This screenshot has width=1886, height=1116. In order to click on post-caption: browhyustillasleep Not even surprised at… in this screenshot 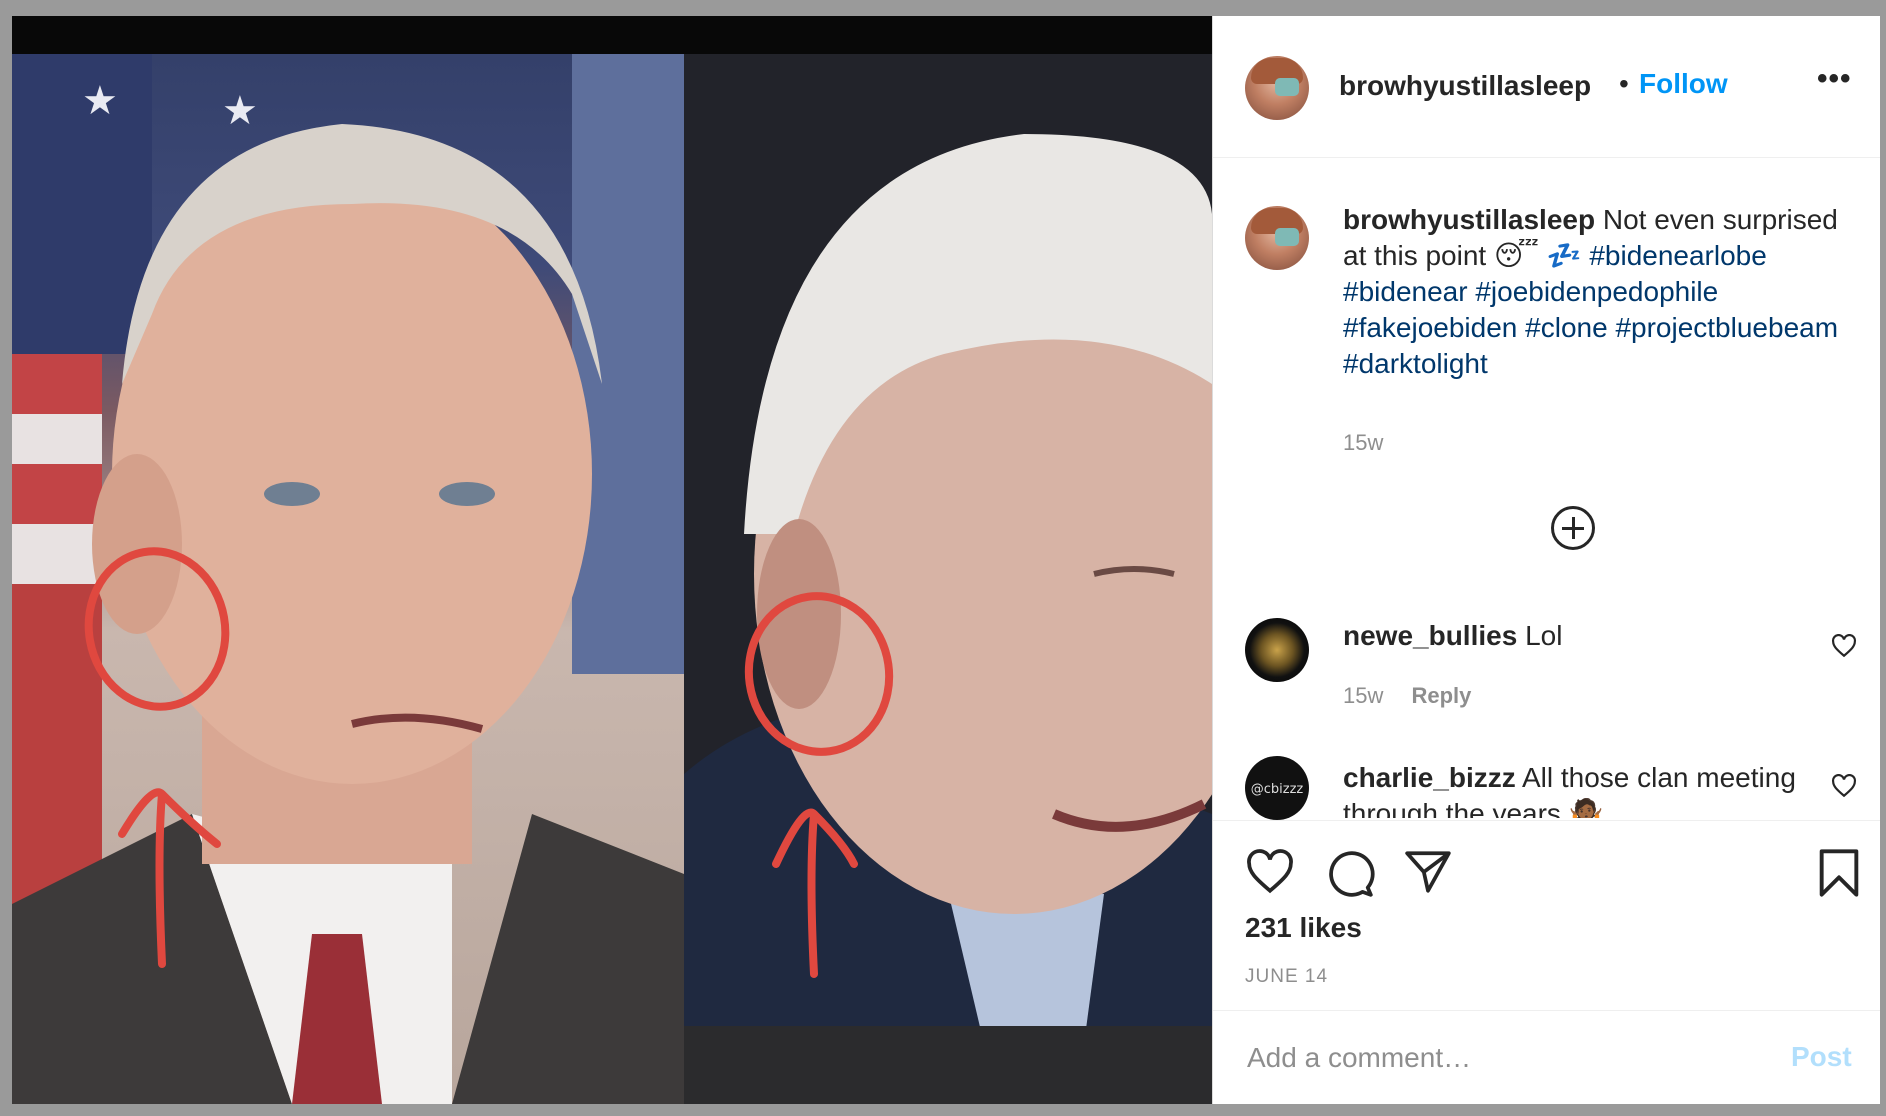, I will do `click(1603, 292)`.